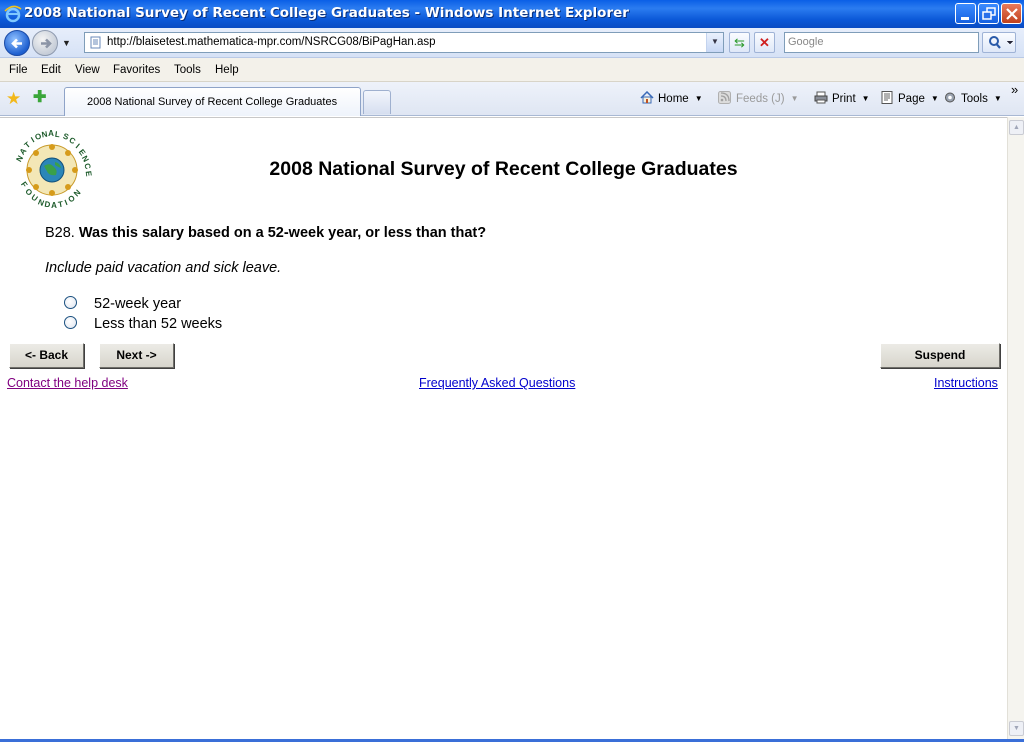 The height and width of the screenshot is (742, 1024). I want to click on help-desk-link: Contact the help desk, so click(67, 383).